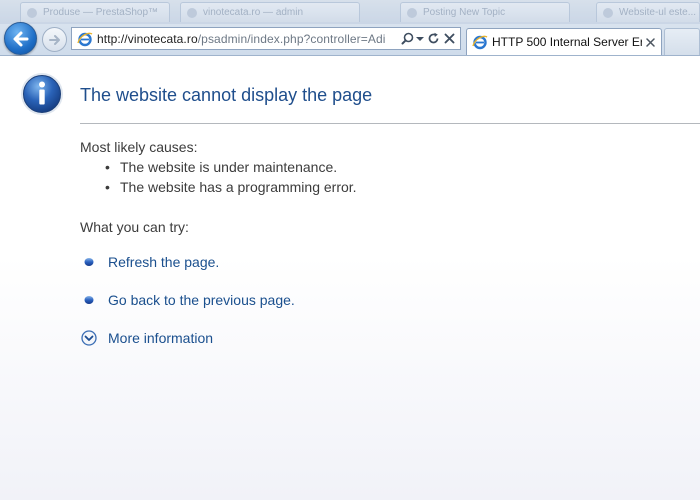 This screenshot has width=700, height=500. Describe the element at coordinates (134, 227) in the screenshot. I see `try-heading: What you can try:` at that location.